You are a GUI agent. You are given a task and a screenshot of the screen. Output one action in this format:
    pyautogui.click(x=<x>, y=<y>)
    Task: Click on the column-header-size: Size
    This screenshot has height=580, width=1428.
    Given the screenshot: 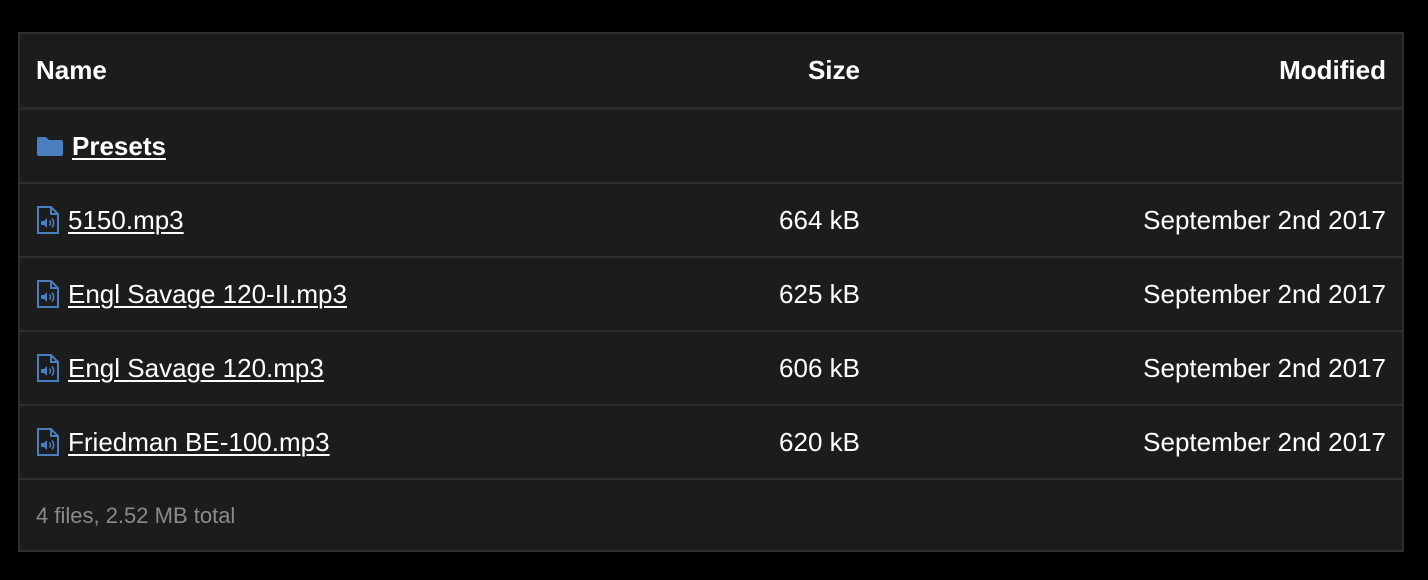 What is the action you would take?
    pyautogui.click(x=834, y=70)
    